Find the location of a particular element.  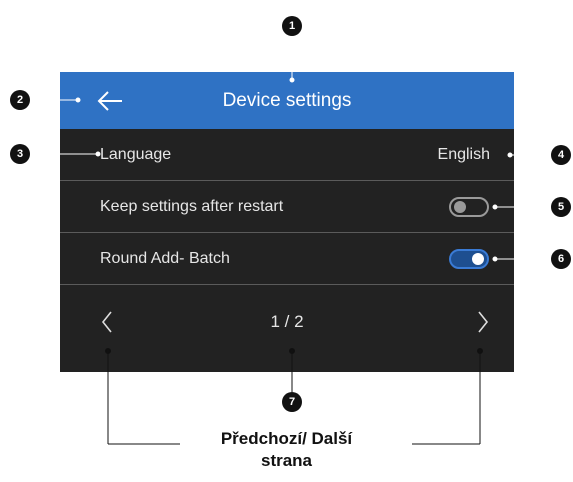

callout-badge-2: 2 is located at coordinates (20, 100).